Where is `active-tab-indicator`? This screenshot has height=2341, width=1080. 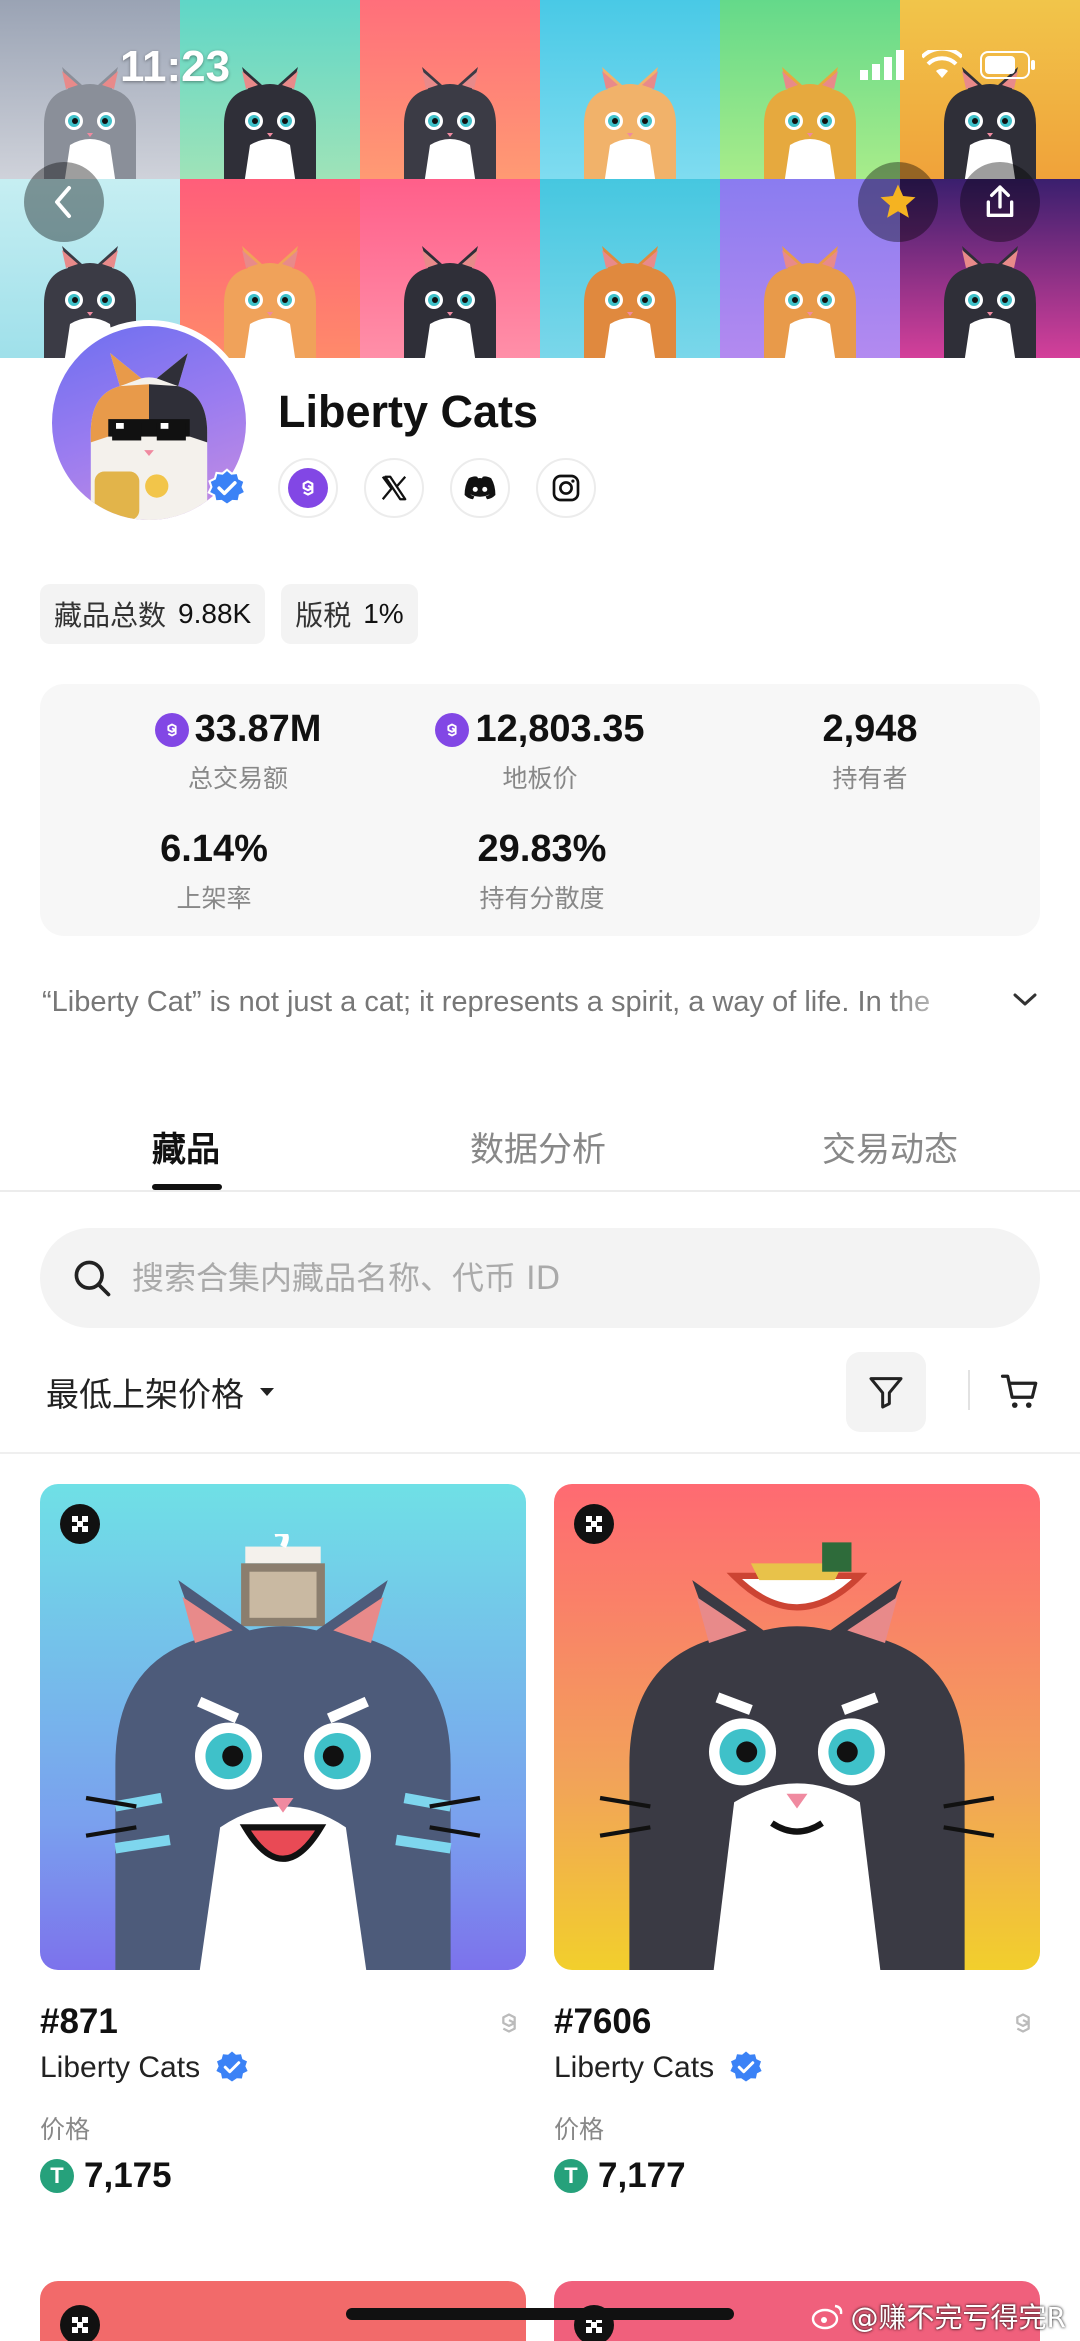 active-tab-indicator is located at coordinates (187, 1187).